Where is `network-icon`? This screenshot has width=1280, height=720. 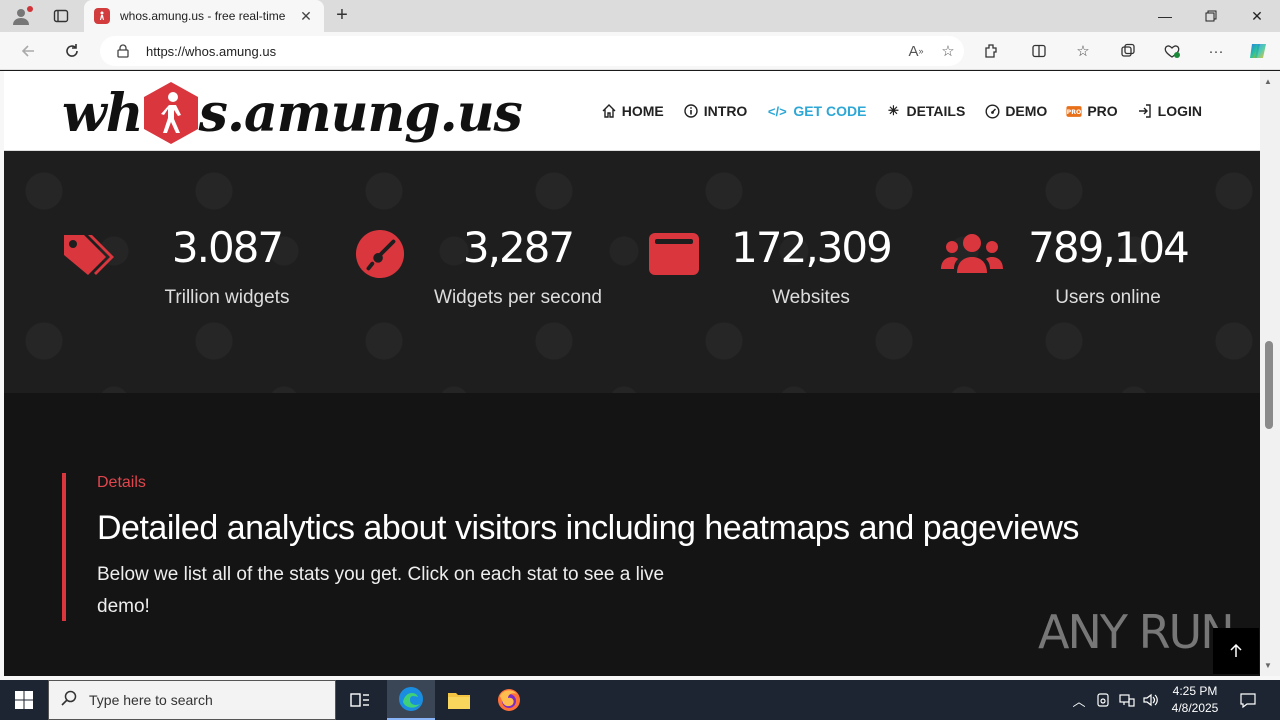
network-icon is located at coordinates (1127, 700).